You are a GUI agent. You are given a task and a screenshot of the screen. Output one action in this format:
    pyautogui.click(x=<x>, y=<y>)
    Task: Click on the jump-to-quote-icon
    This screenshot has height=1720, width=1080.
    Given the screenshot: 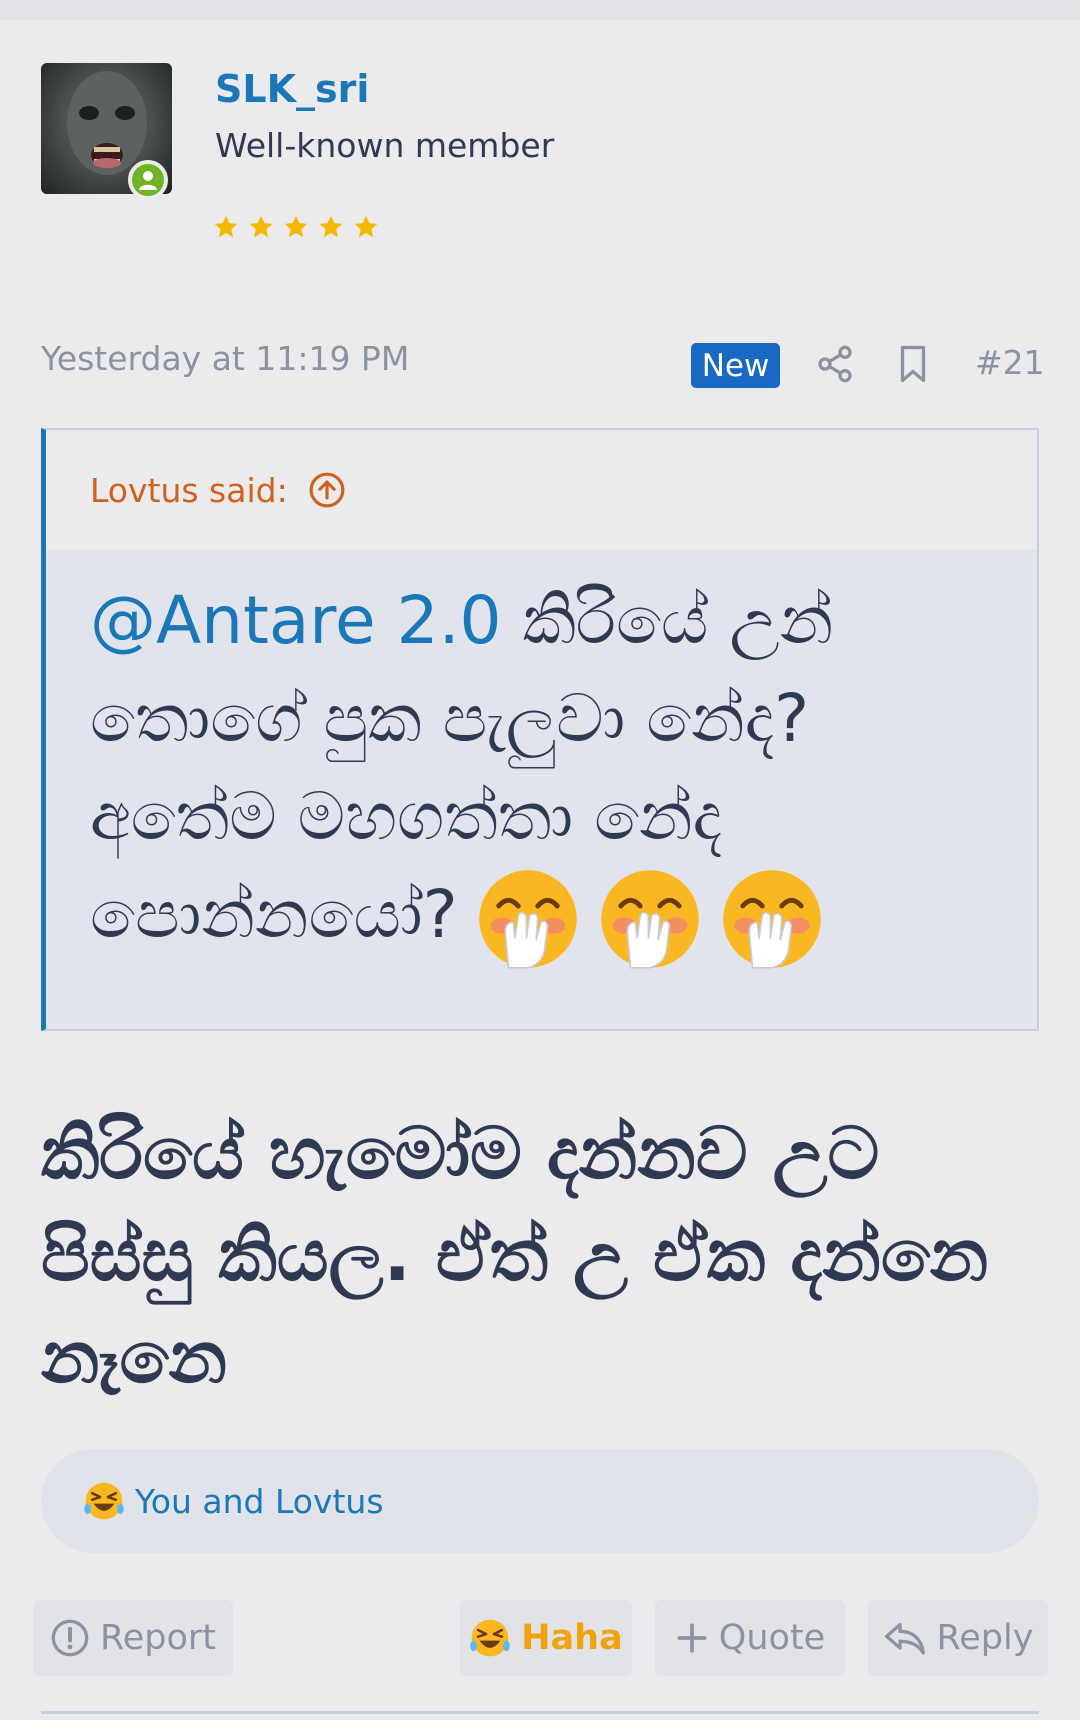 What is the action you would take?
    pyautogui.click(x=327, y=490)
    